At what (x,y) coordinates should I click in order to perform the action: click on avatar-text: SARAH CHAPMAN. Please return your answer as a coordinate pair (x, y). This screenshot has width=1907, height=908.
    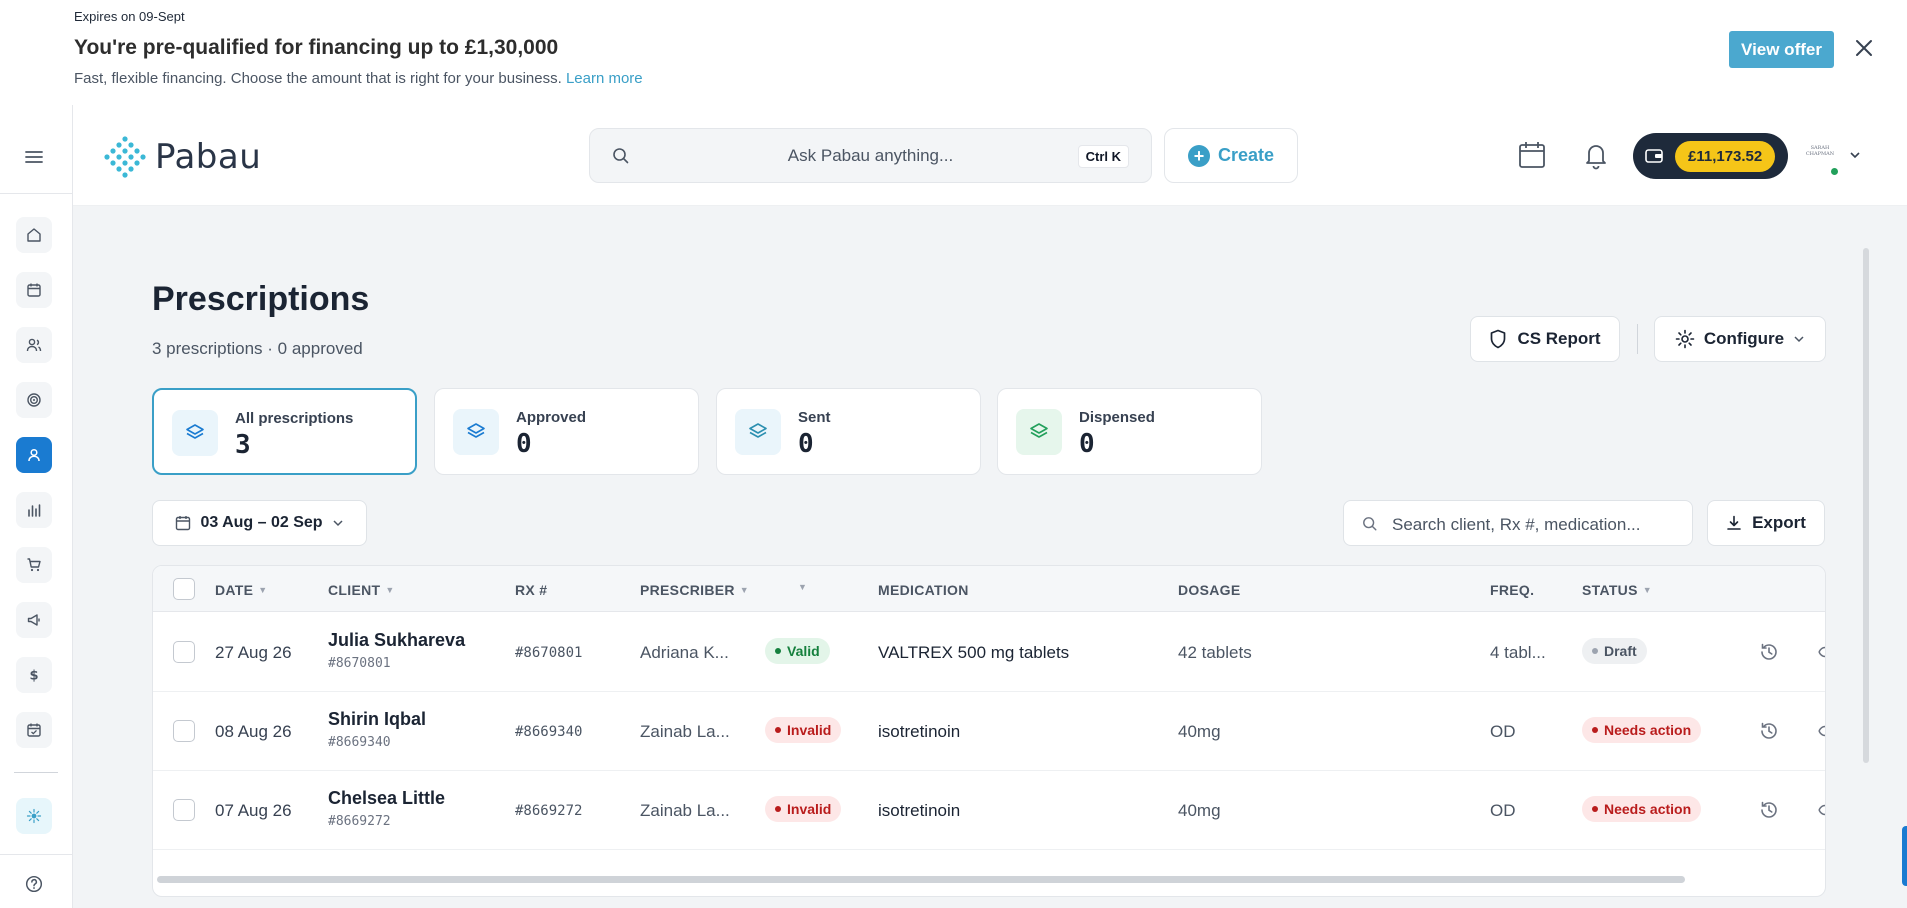
    Looking at the image, I should click on (1820, 151).